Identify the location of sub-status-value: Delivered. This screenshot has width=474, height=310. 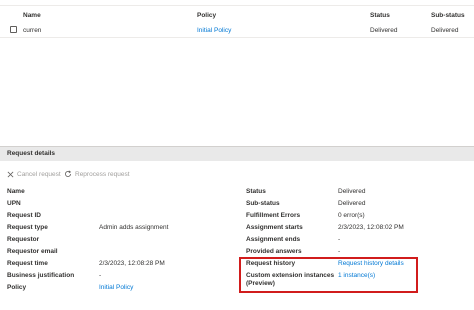
(352, 203).